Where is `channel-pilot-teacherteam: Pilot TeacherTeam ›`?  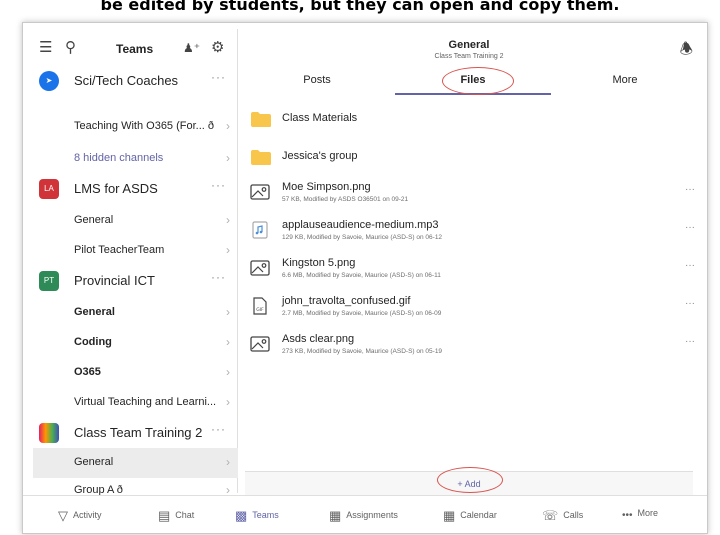
channel-pilot-teacherteam: Pilot TeacherTeam › is located at coordinates (135, 251).